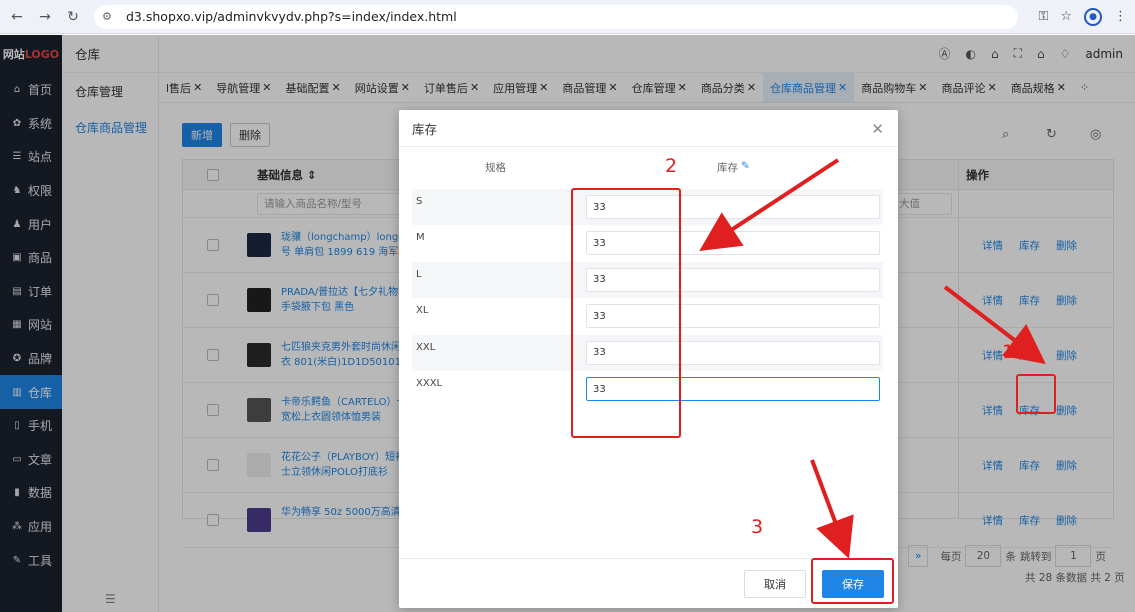 Image resolution: width=1135 pixels, height=612 pixels. Describe the element at coordinates (1093, 16) in the screenshot. I see `profile-icon: ●` at that location.